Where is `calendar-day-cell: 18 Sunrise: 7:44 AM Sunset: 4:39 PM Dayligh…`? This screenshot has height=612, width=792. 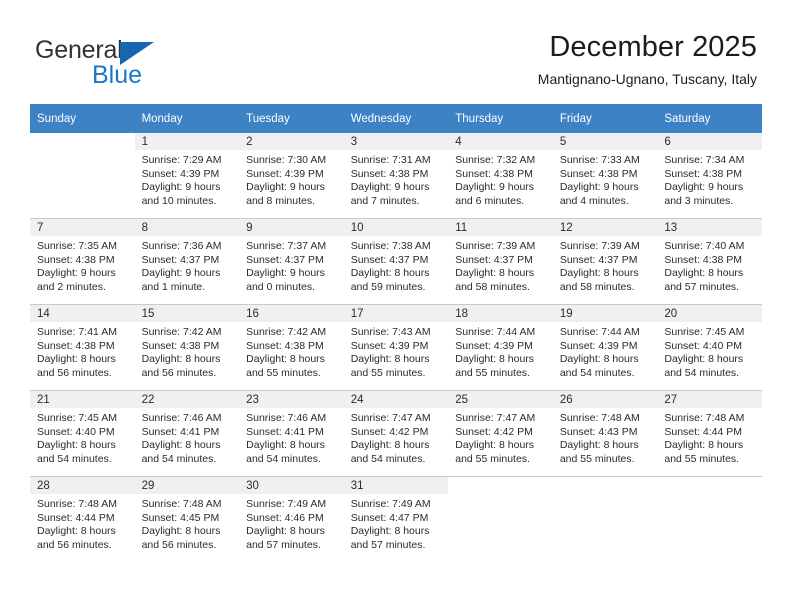
calendar-day-cell: 18 Sunrise: 7:44 AM Sunset: 4:39 PM Dayligh… is located at coordinates (500, 347).